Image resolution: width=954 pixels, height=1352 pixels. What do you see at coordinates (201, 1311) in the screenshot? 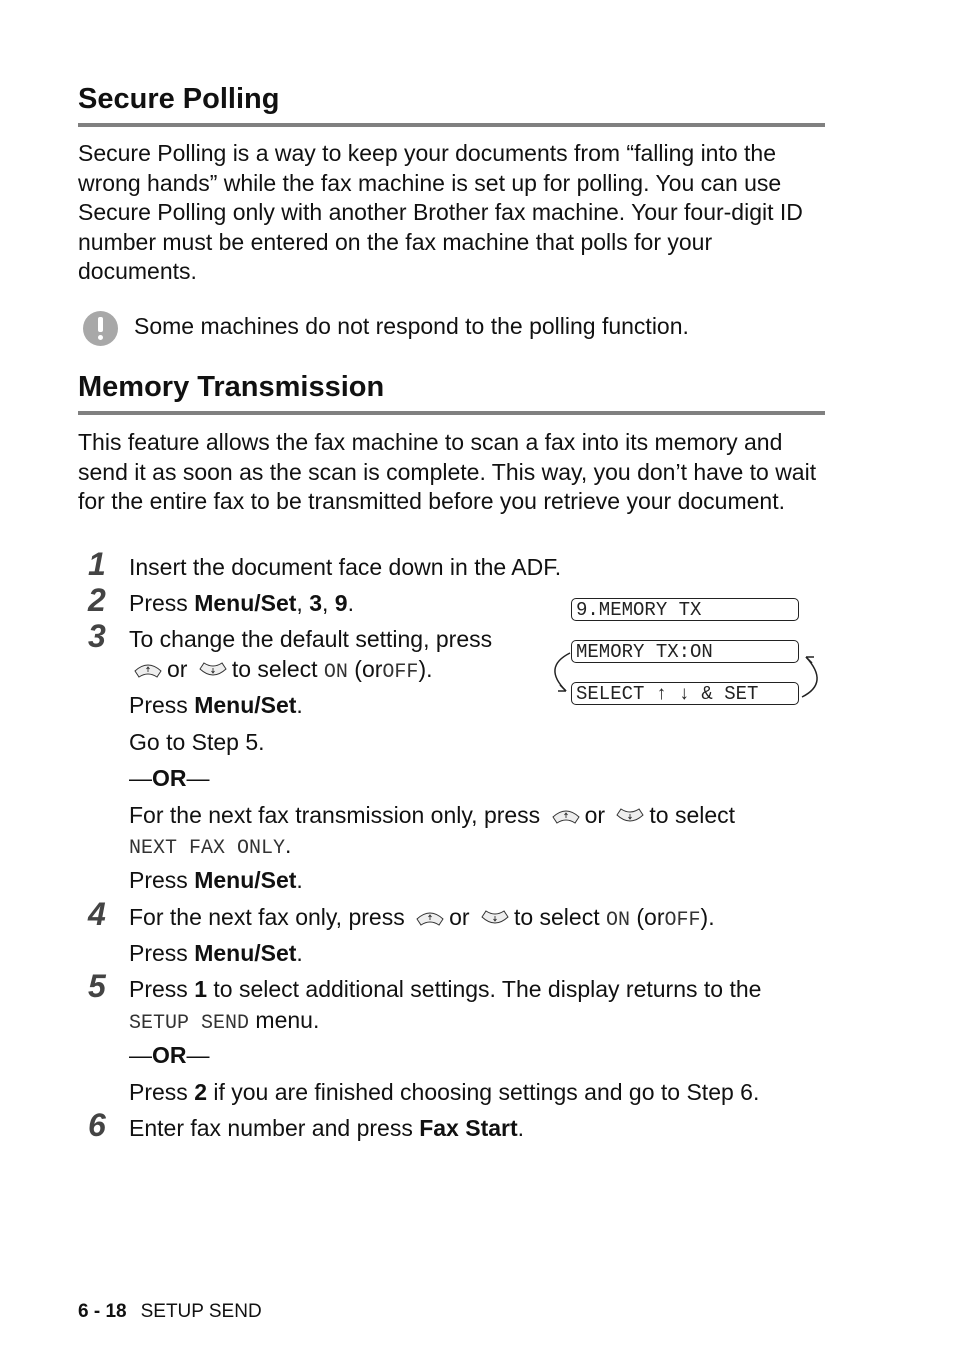
I see `chapter-name: SETUP SEND` at bounding box center [201, 1311].